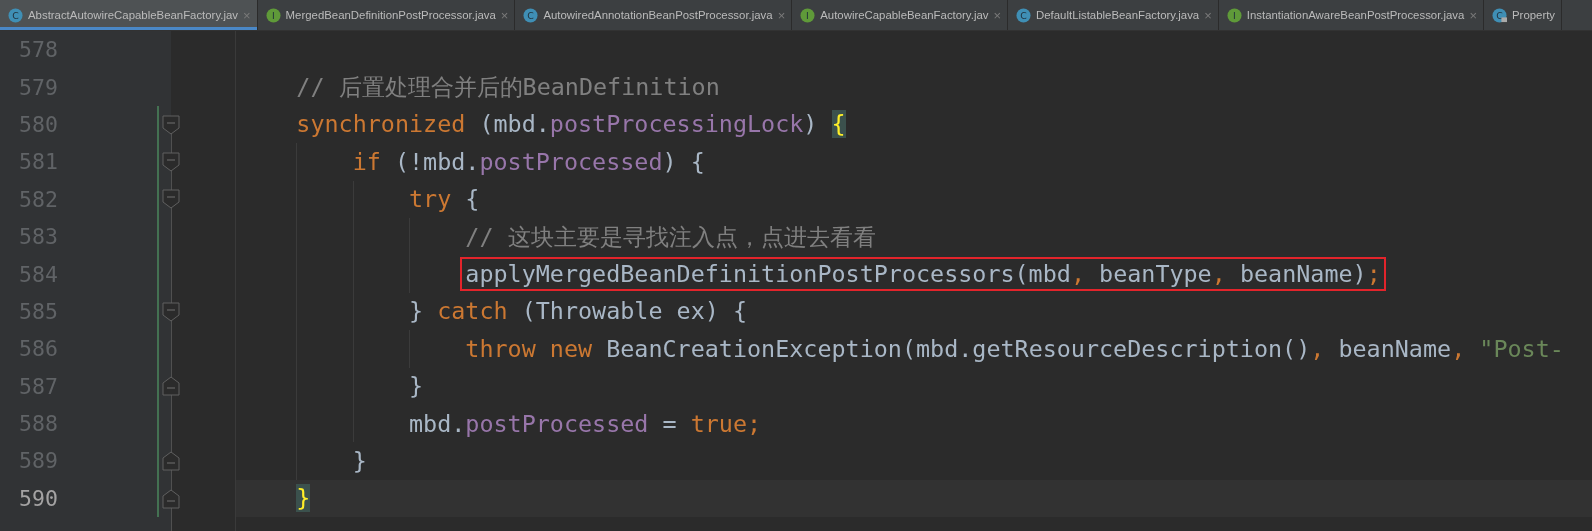  Describe the element at coordinates (1113, 15) in the screenshot. I see `editor-tab: C DefaultListableBeanFactory.java ×` at that location.